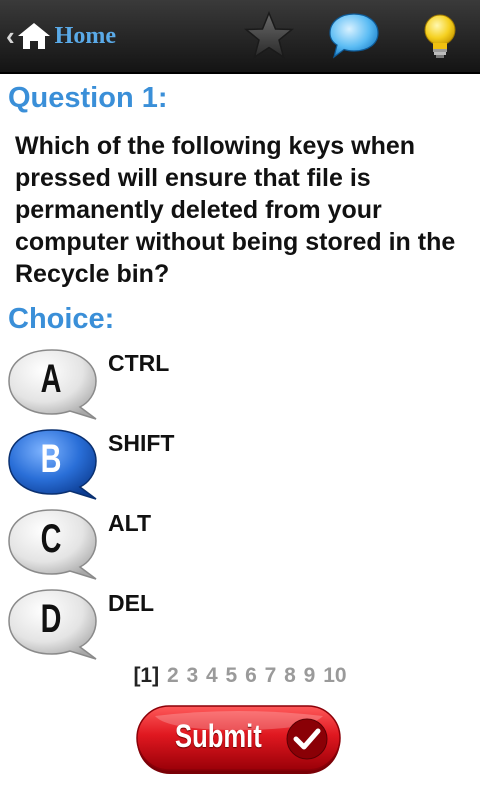  I want to click on choice-label: ALT, so click(130, 523).